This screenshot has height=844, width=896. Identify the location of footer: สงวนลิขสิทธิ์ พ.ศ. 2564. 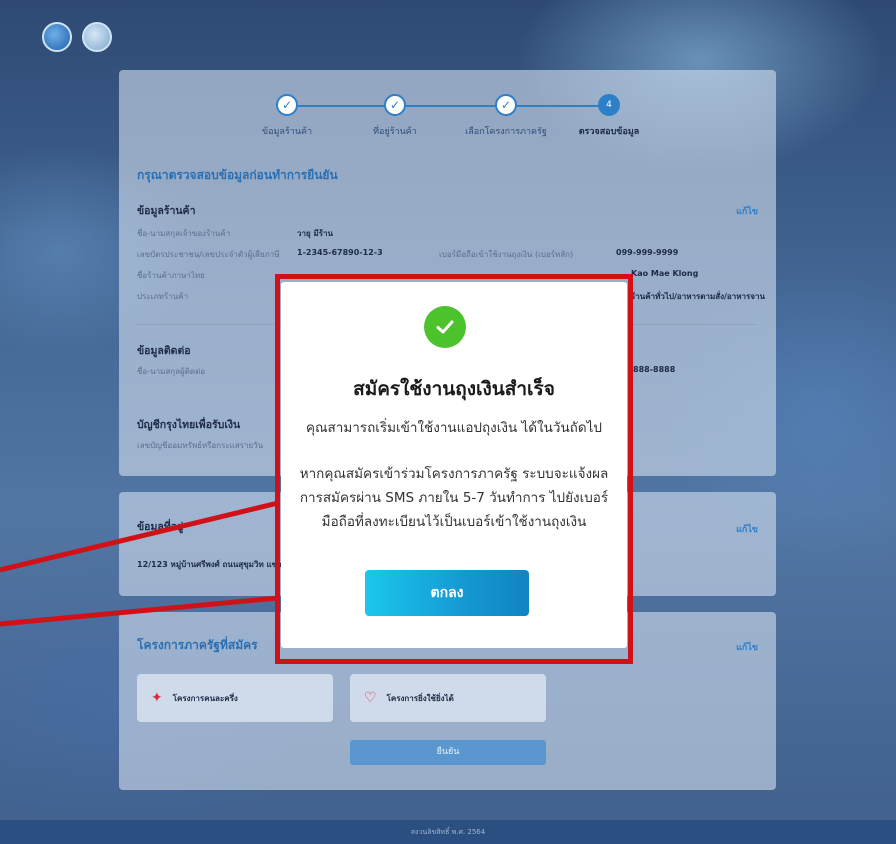
(448, 832).